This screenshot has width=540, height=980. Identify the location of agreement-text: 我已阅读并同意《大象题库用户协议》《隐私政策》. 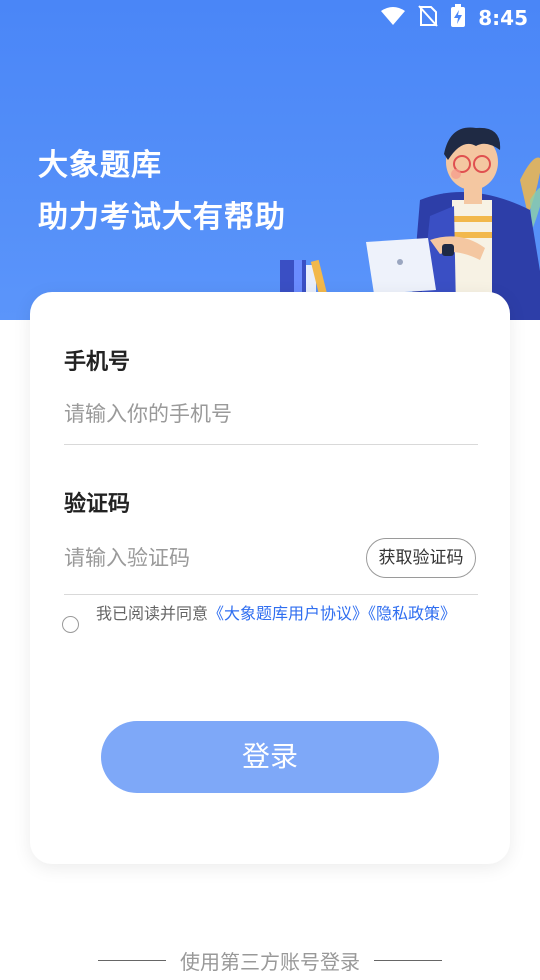
(291, 614).